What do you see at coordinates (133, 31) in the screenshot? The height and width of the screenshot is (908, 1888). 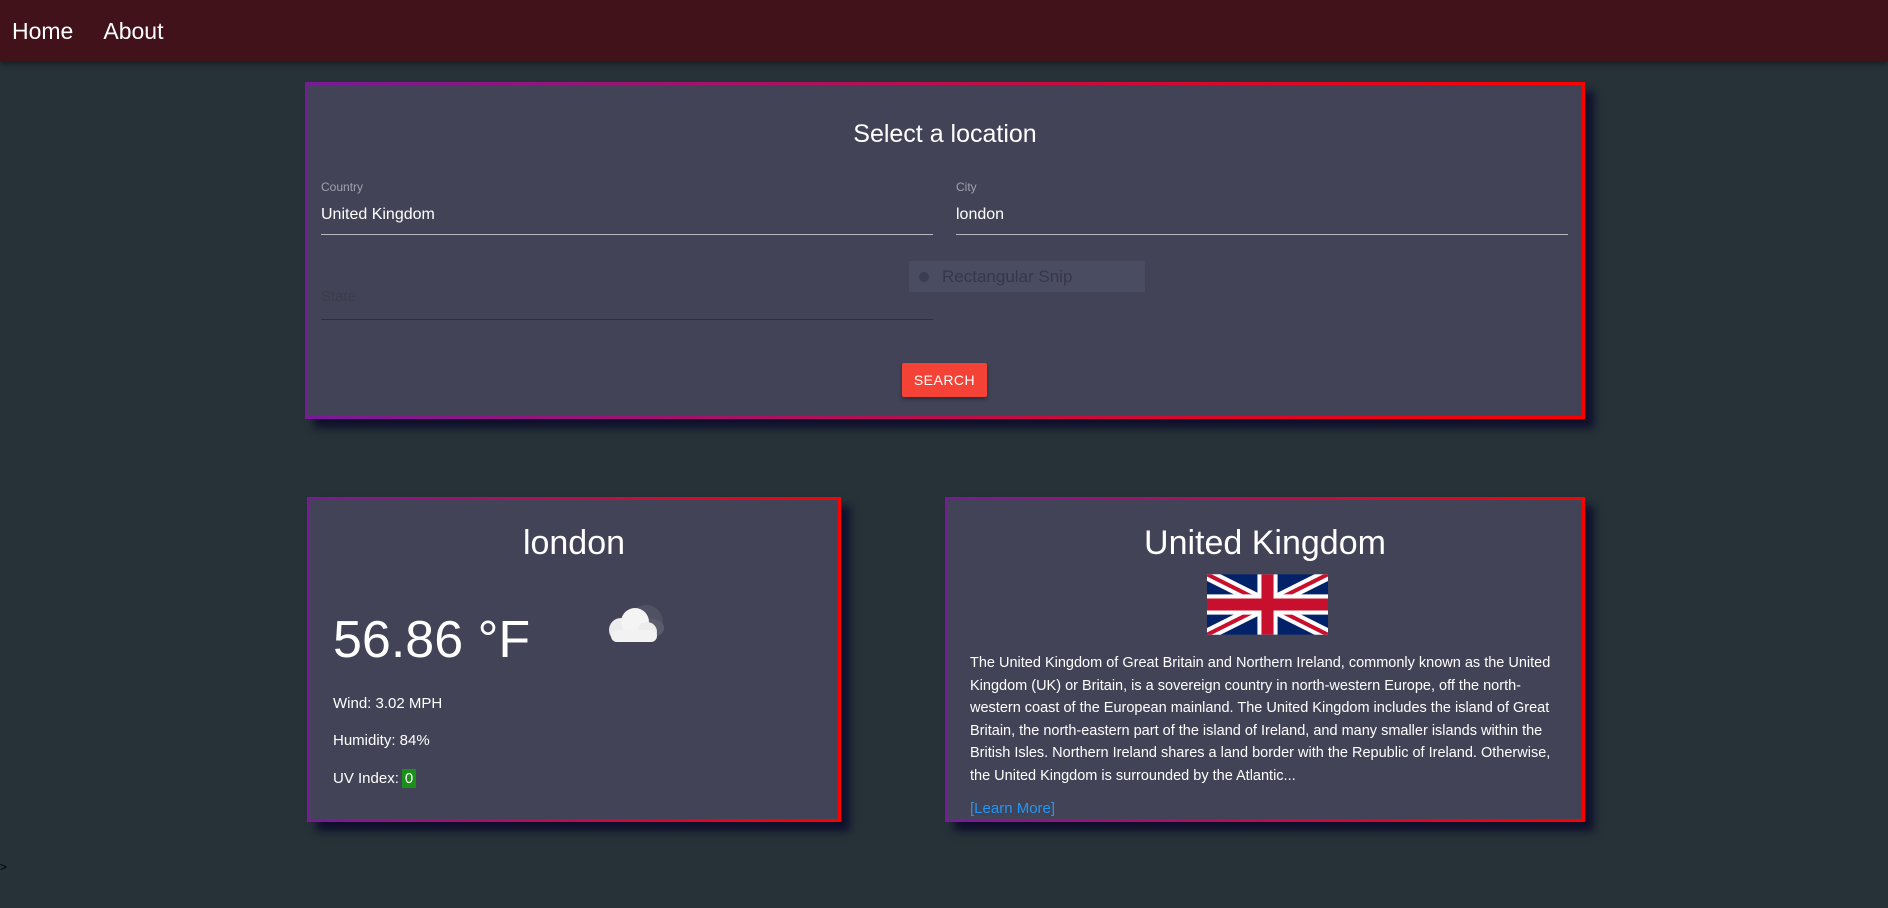 I see `nav-about-link: About` at bounding box center [133, 31].